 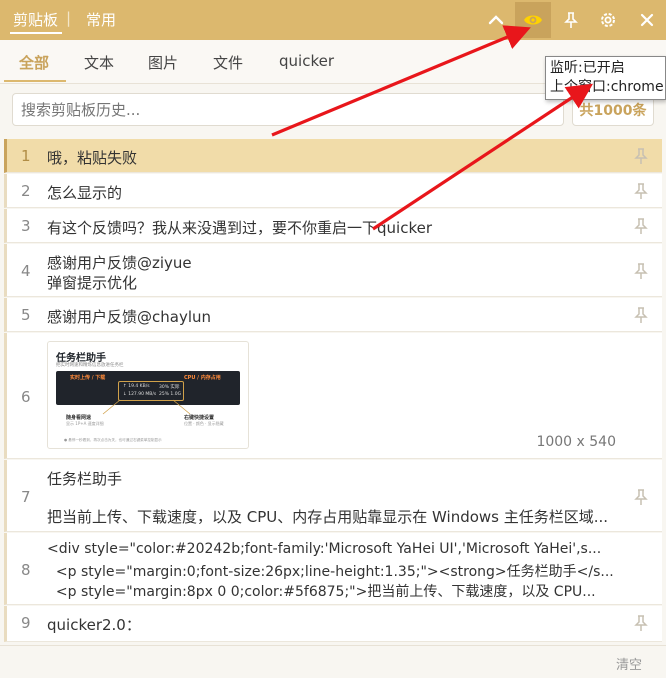 What do you see at coordinates (199, 418) in the screenshot?
I see `thumb-box2-title: 右键快捷设置` at bounding box center [199, 418].